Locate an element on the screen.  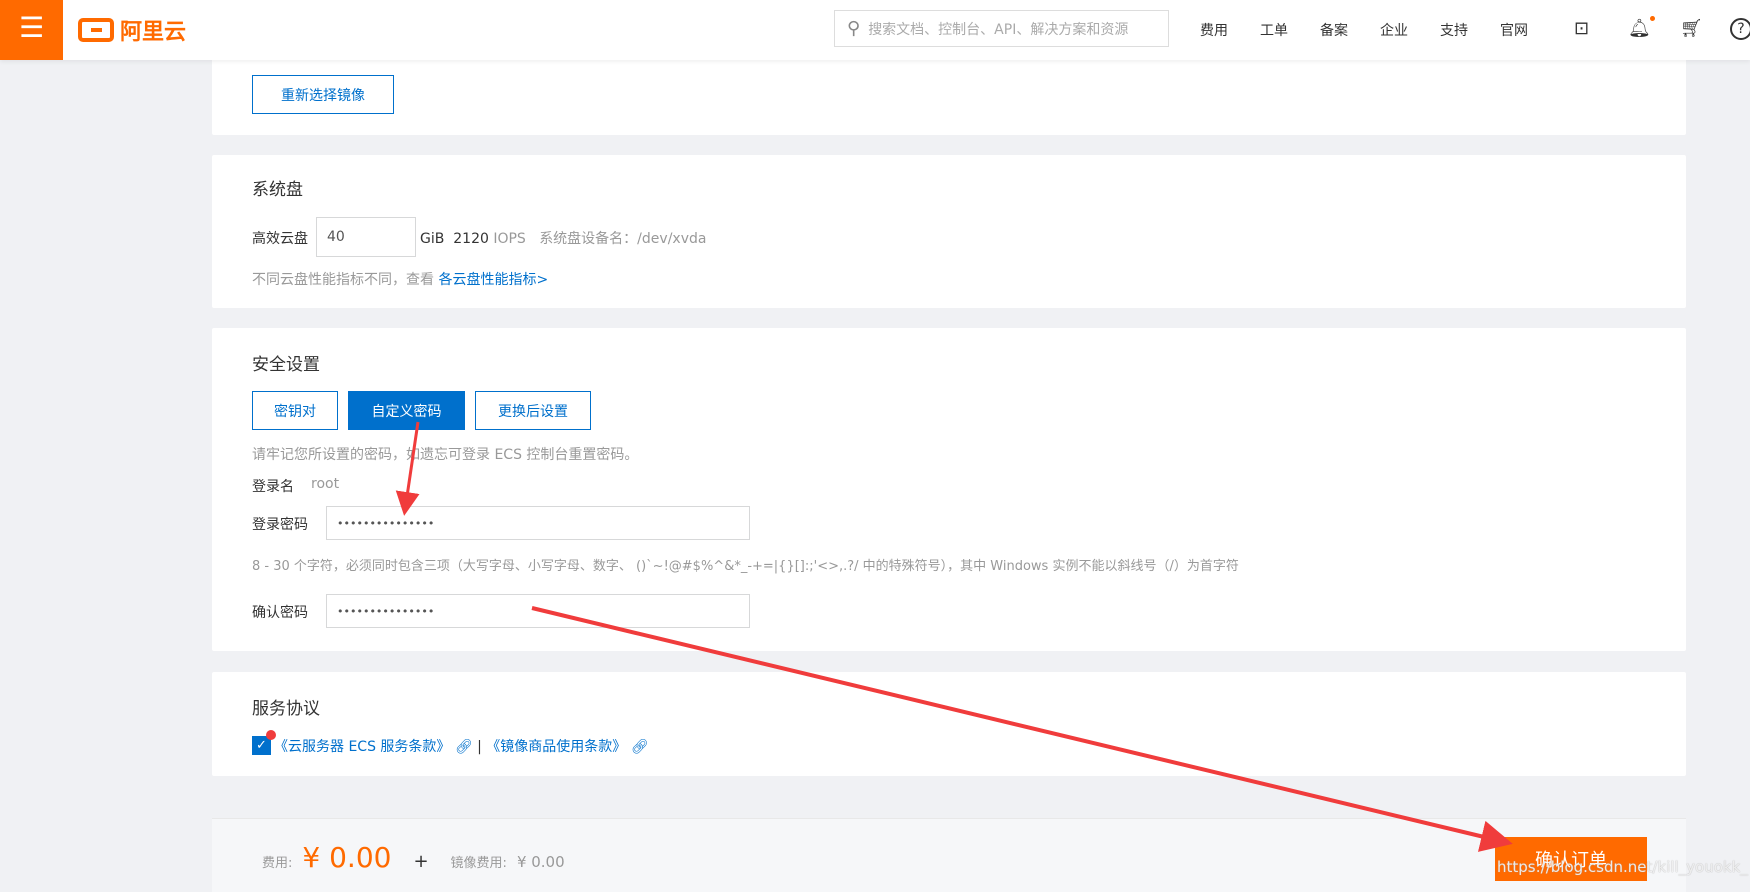
logo-text: 阿里云 is located at coordinates (153, 32).